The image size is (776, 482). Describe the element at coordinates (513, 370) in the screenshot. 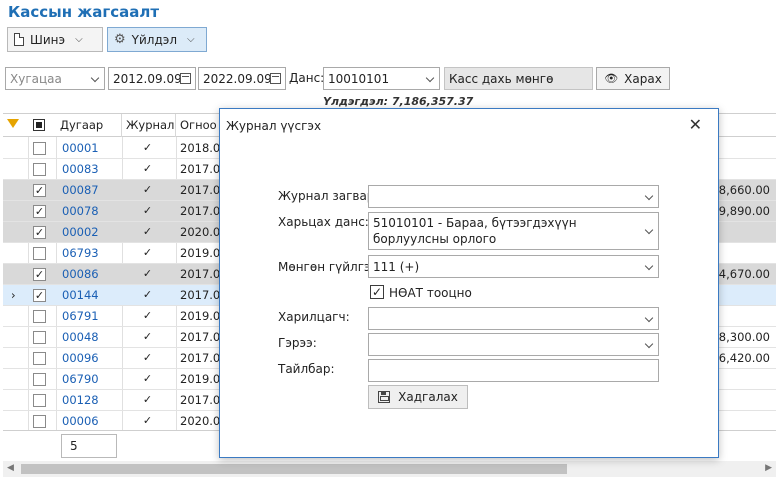

I see `note-input` at that location.